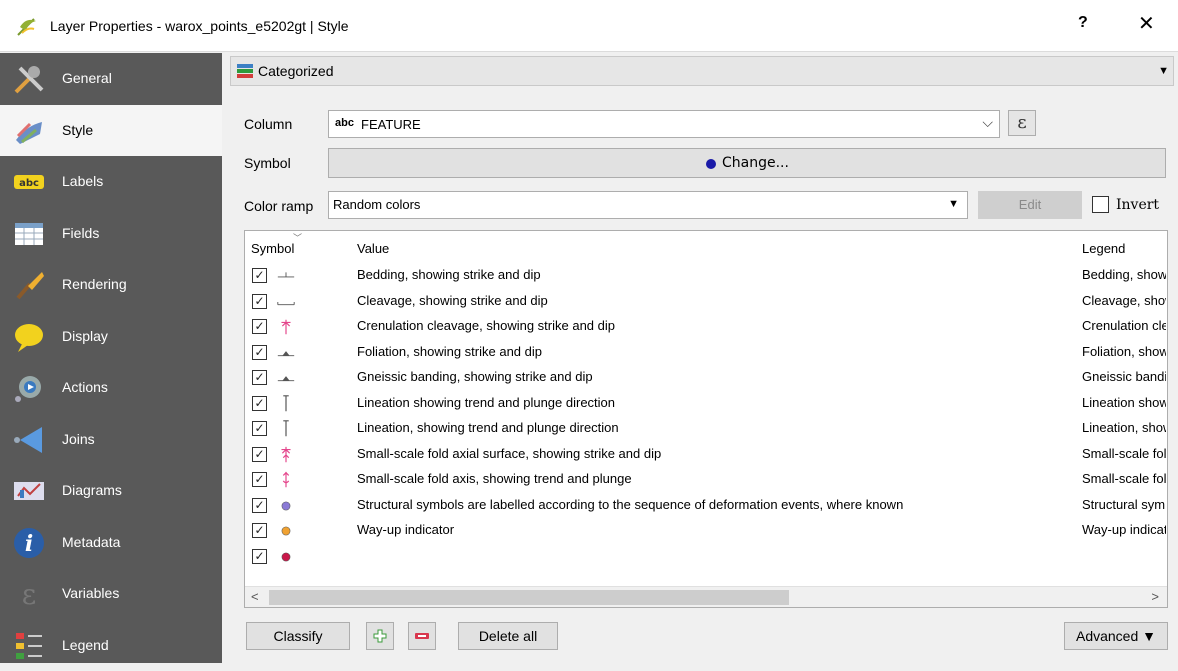  I want to click on scroll-thumb, so click(529, 597).